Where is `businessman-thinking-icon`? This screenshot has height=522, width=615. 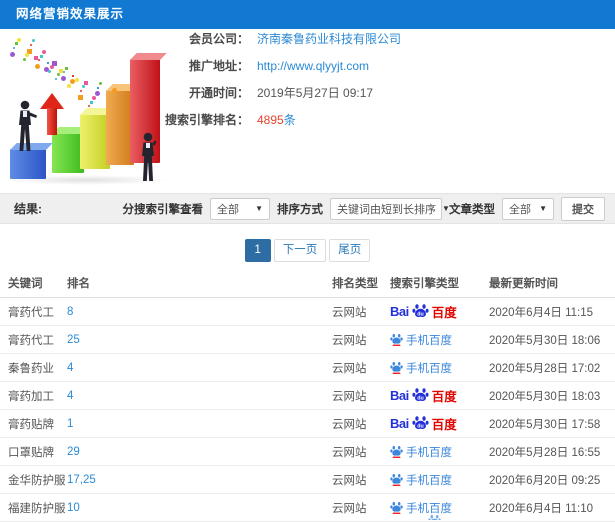 businessman-thinking-icon is located at coordinates (149, 156).